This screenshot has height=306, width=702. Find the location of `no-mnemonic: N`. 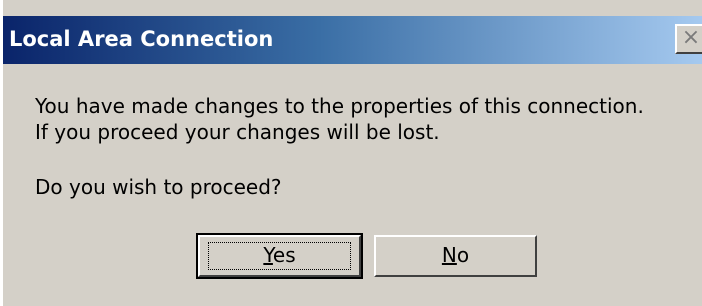

no-mnemonic: N is located at coordinates (449, 255).